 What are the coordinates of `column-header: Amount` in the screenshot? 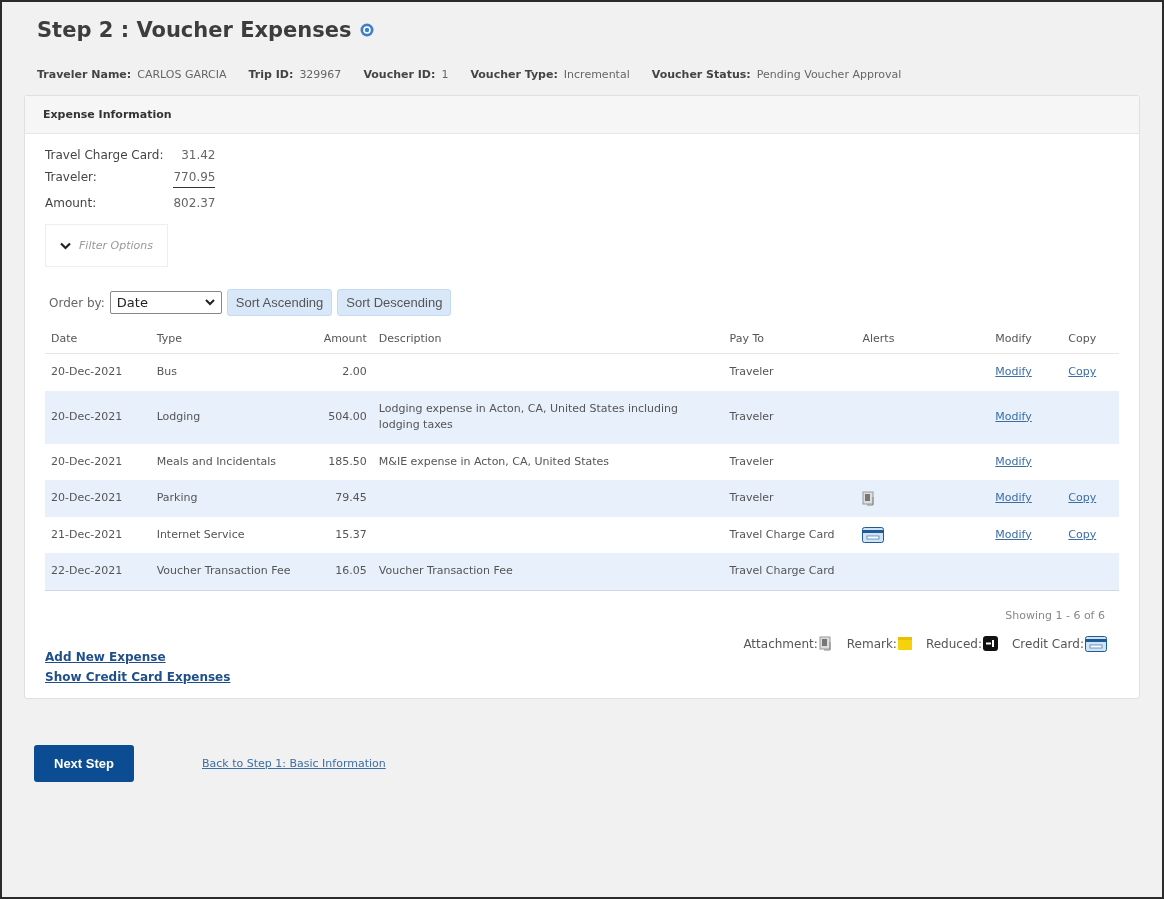 It's located at (339, 339).